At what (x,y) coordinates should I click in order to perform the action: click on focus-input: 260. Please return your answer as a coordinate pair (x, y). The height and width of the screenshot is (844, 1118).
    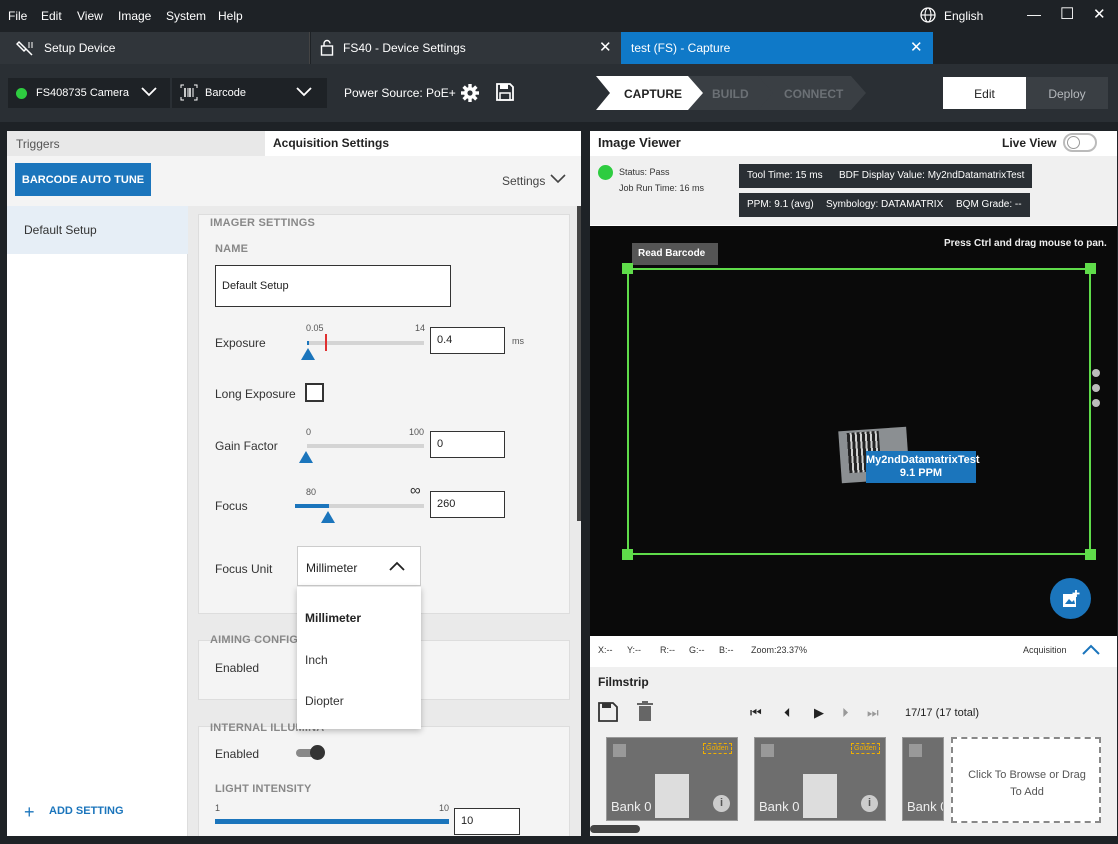
    Looking at the image, I should click on (467, 504).